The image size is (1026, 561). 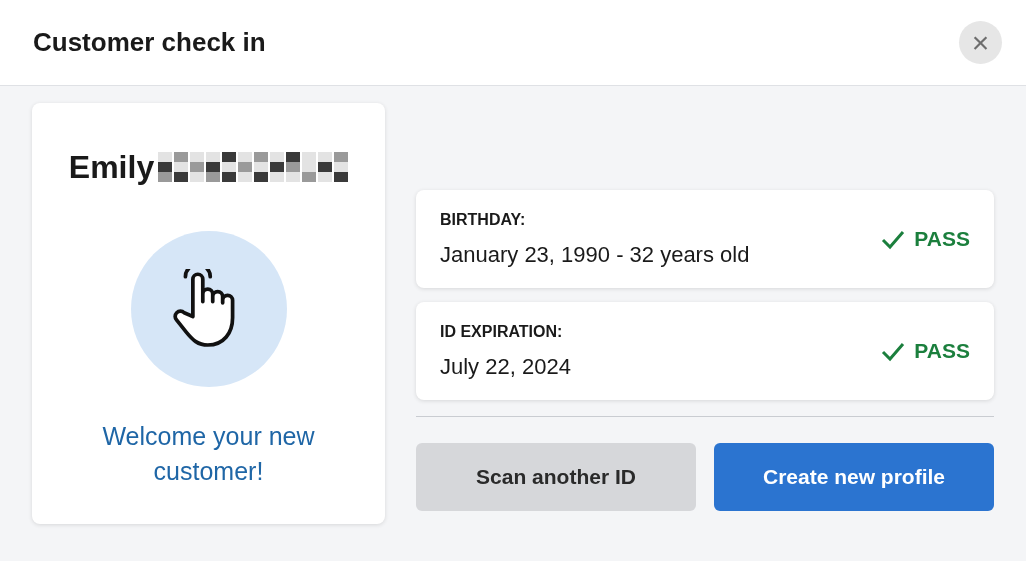 I want to click on create-profile-button: Create new profile, so click(x=854, y=477).